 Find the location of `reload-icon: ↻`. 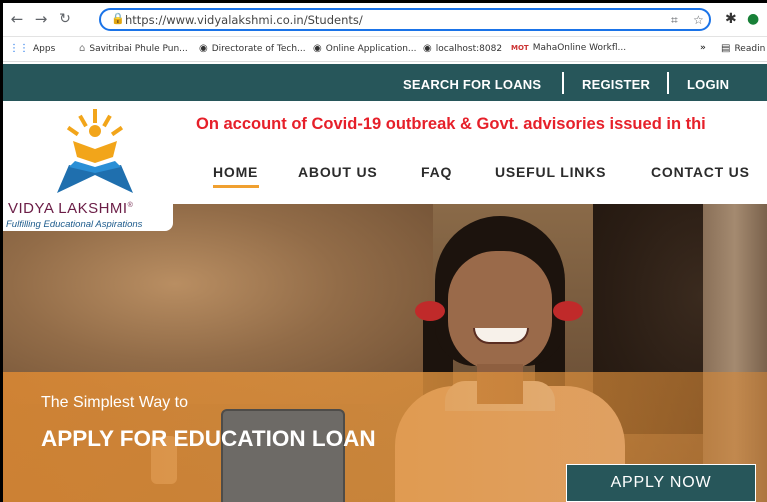

reload-icon: ↻ is located at coordinates (65, 19).